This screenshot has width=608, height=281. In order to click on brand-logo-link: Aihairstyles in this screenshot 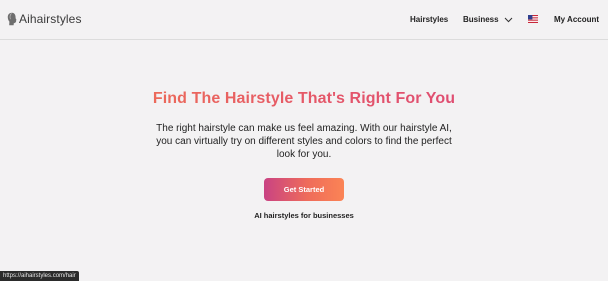, I will do `click(44, 19)`.